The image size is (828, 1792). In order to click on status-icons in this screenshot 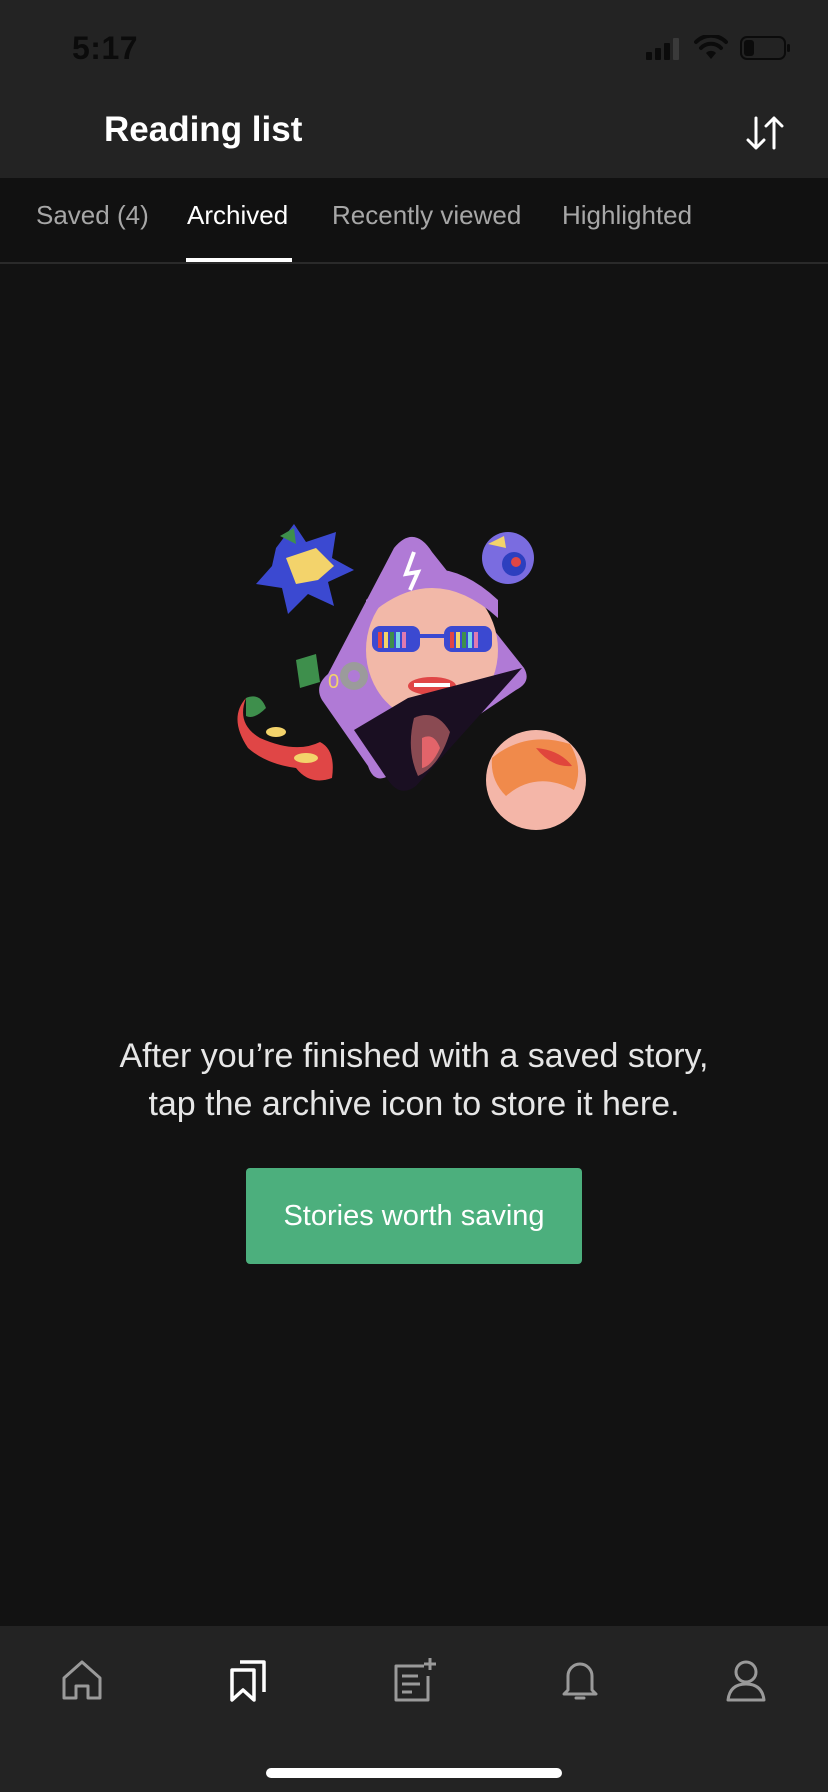, I will do `click(719, 49)`.